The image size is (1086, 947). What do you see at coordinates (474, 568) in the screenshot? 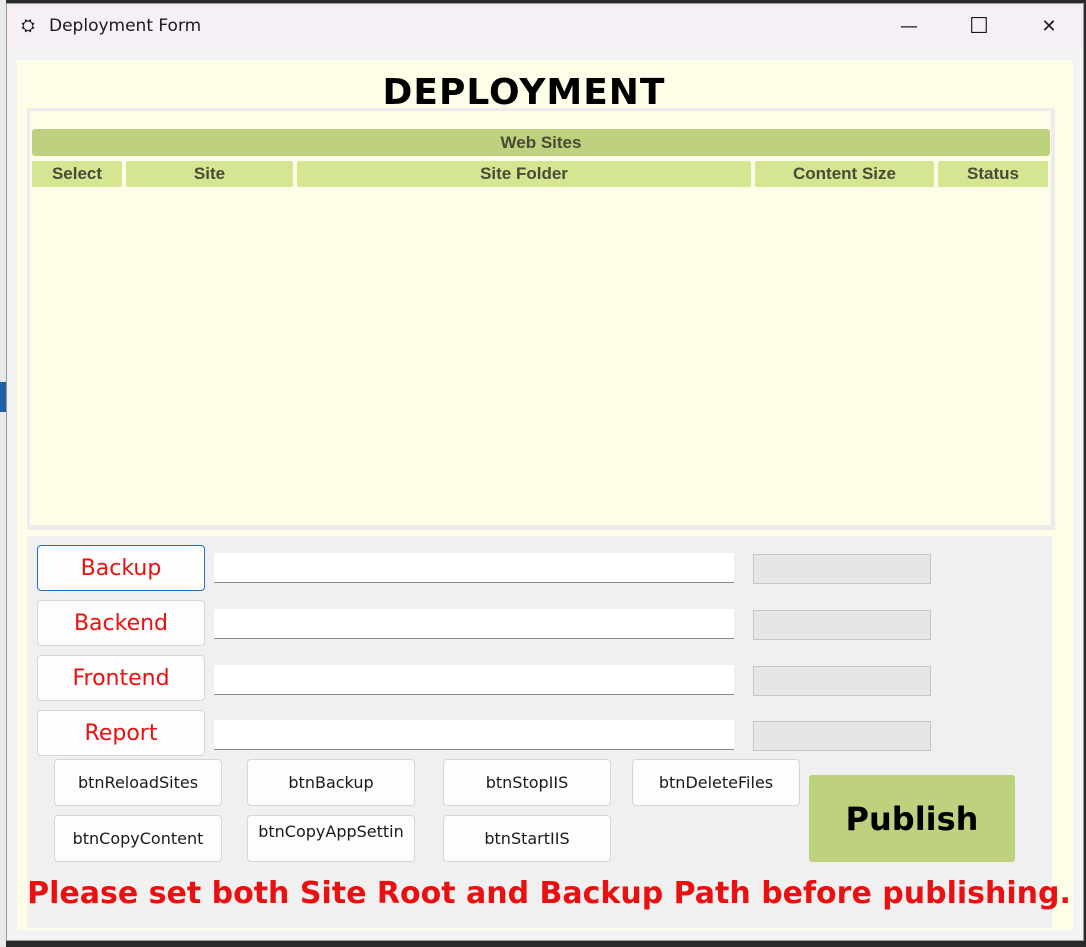
I see `backup-path-input` at bounding box center [474, 568].